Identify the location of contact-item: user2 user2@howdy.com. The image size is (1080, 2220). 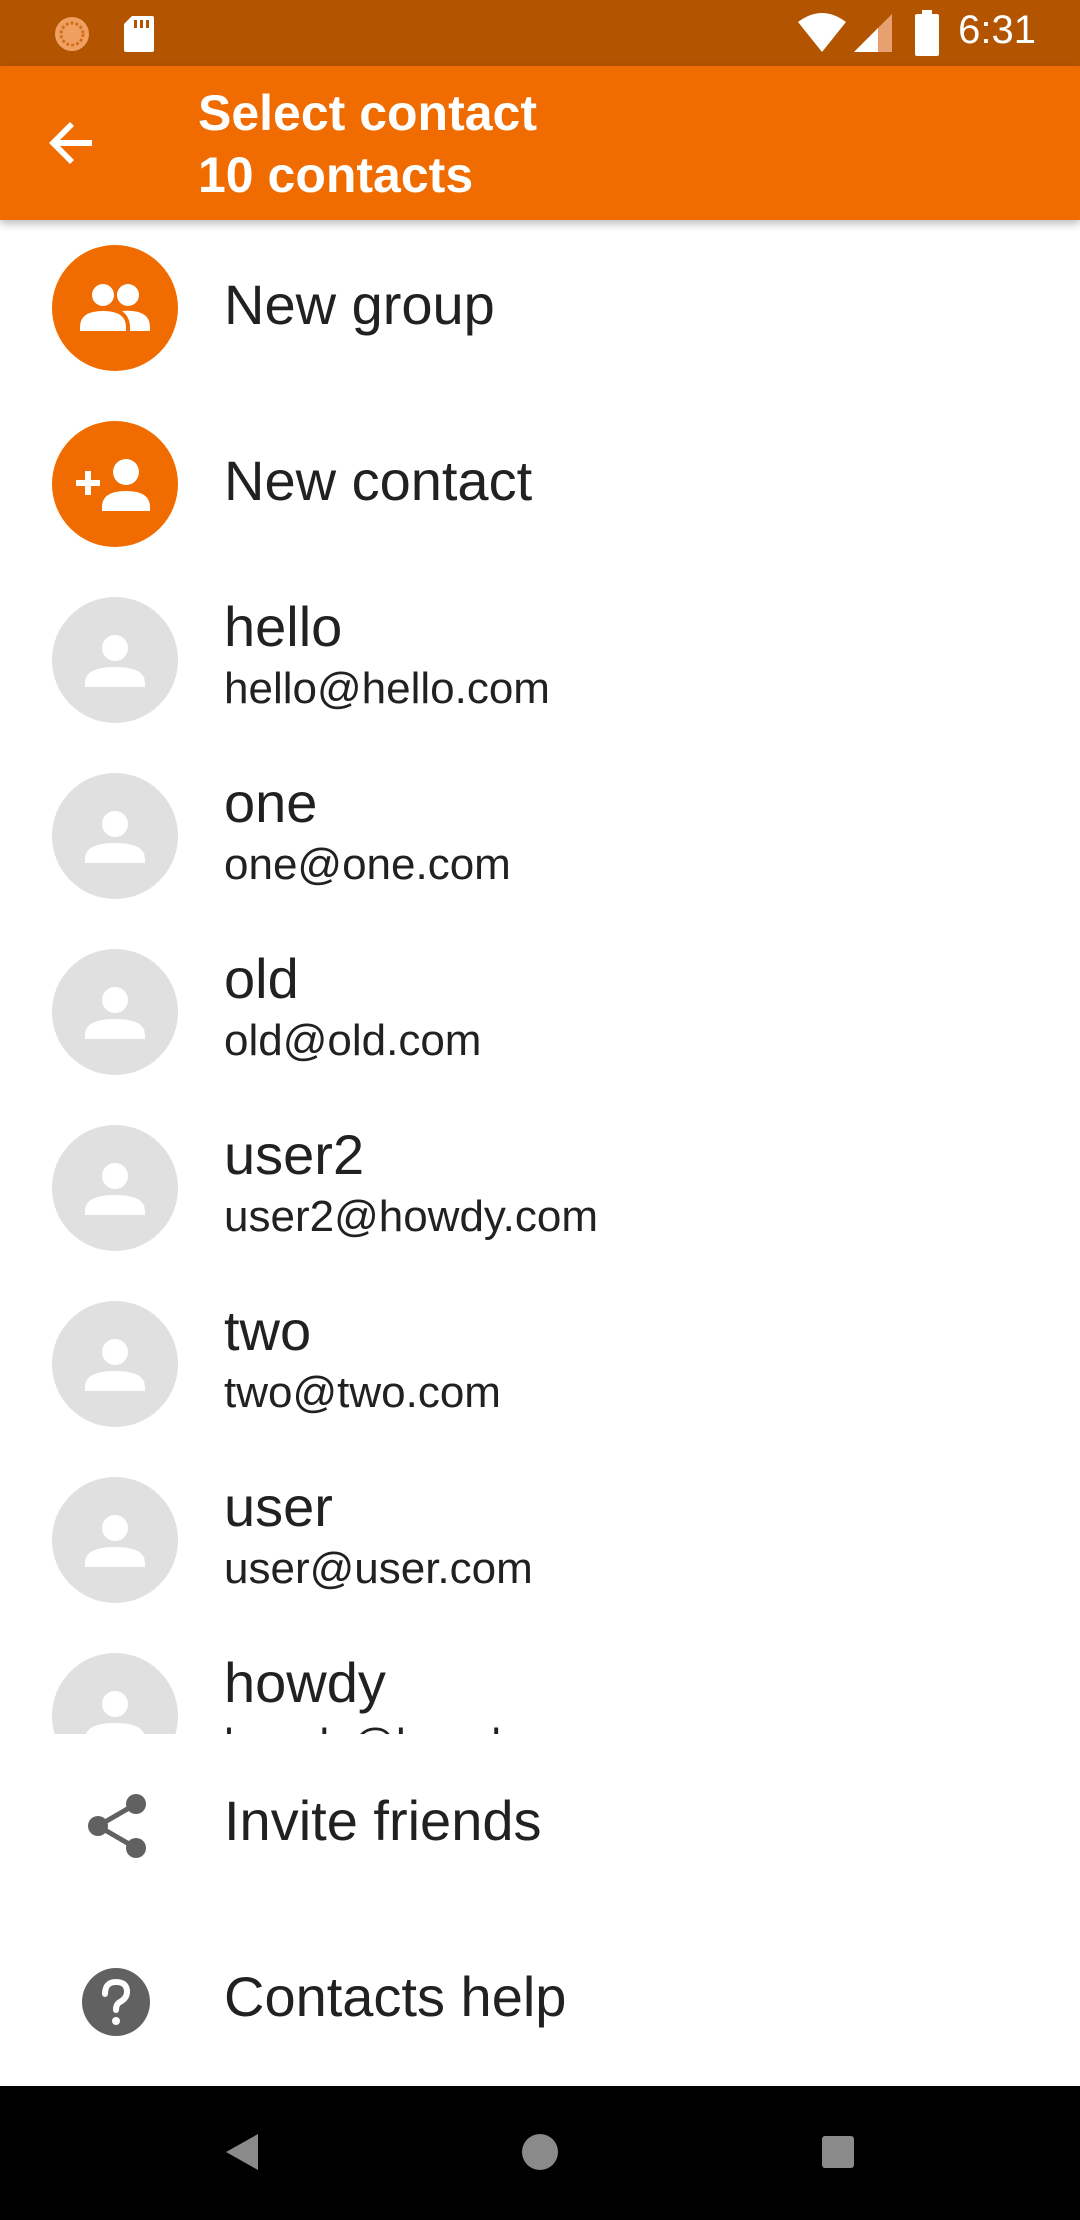
(540, 1188).